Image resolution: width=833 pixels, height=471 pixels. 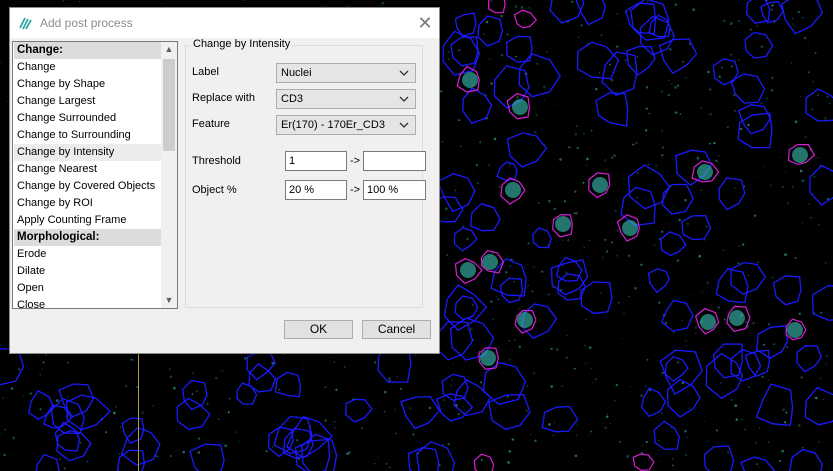 What do you see at coordinates (224, 23) in the screenshot?
I see `title-bar: Add post process ✕` at bounding box center [224, 23].